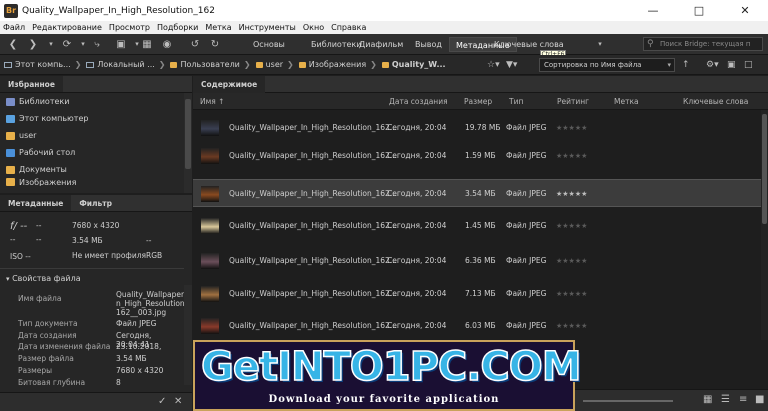 This screenshot has width=768, height=411. I want to click on column-date-created: Дата создания, so click(418, 101).